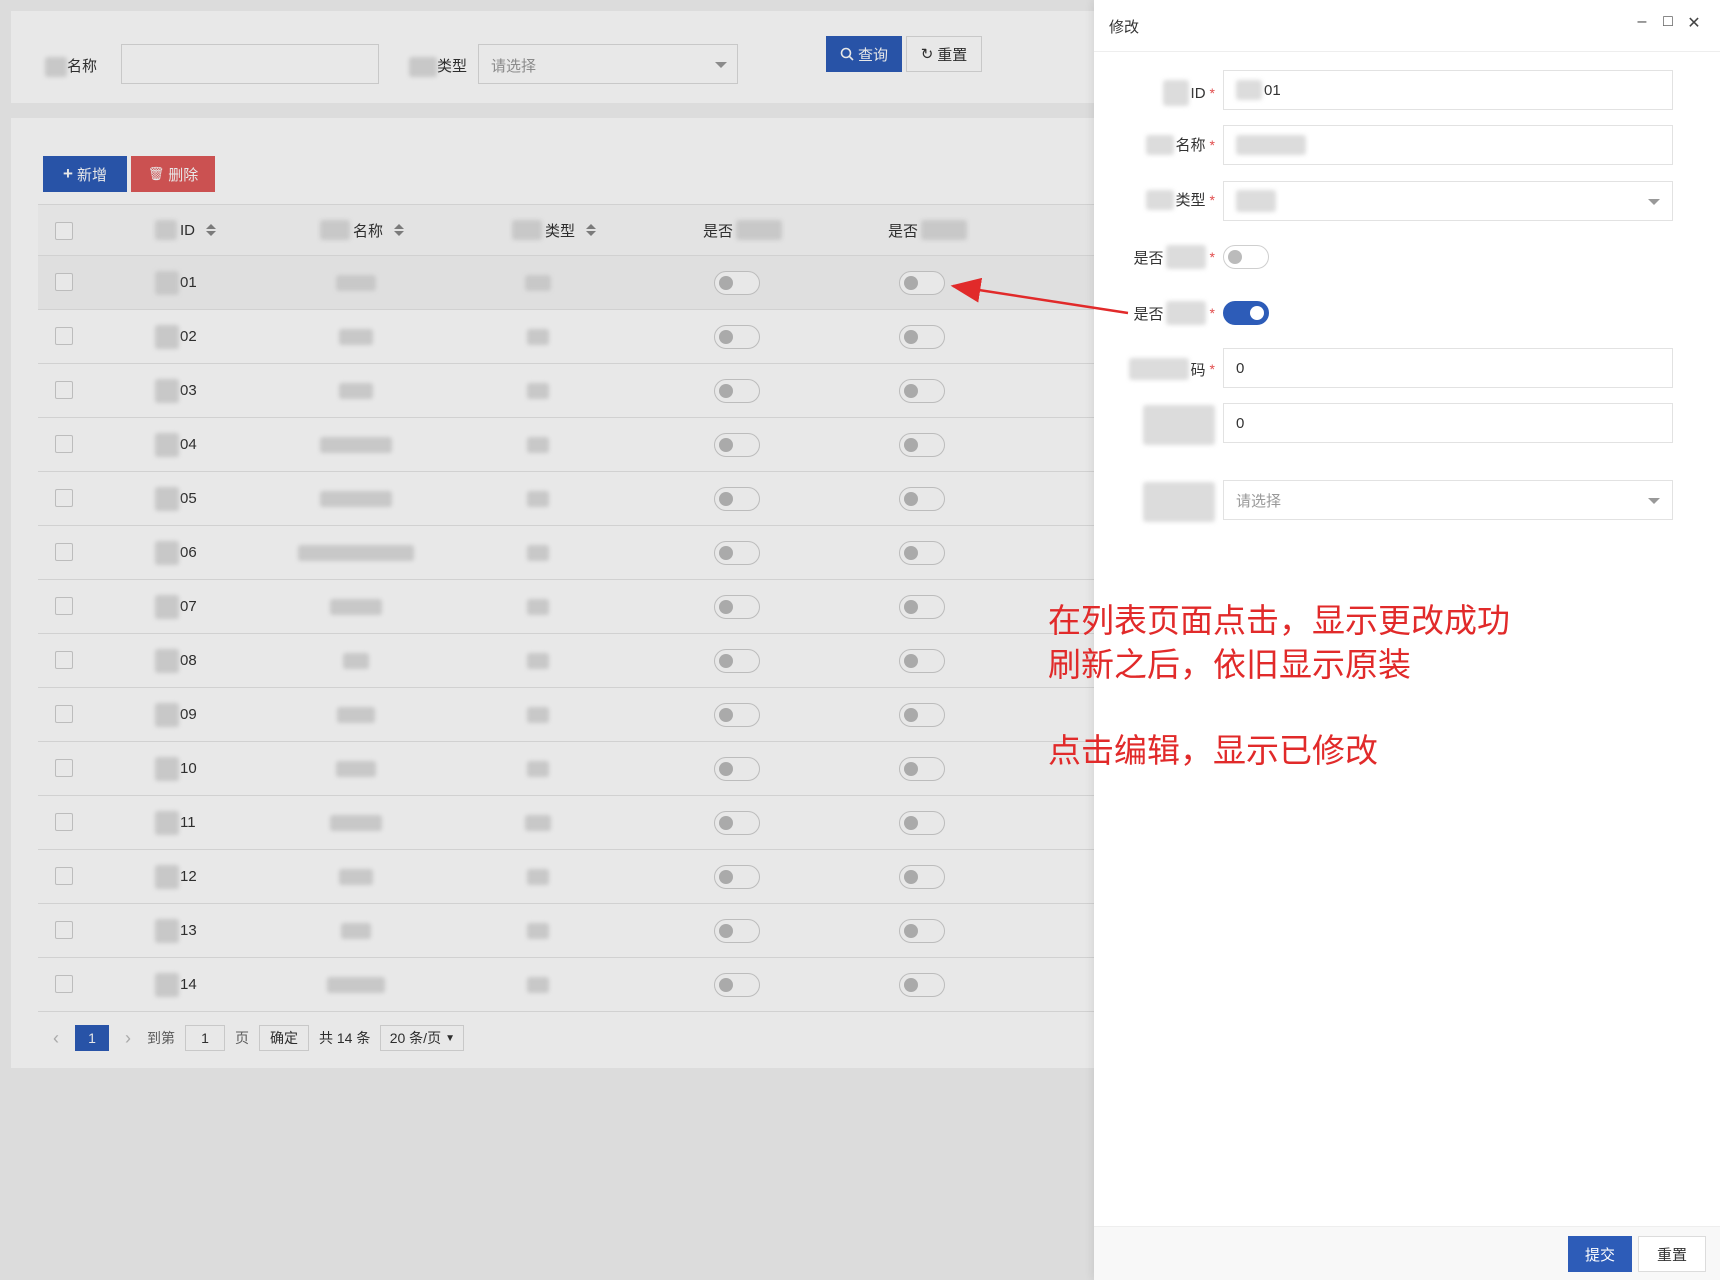 This screenshot has width=1720, height=1280. I want to click on annotation-line-3: 点击编辑，显示已修改, so click(1213, 750).